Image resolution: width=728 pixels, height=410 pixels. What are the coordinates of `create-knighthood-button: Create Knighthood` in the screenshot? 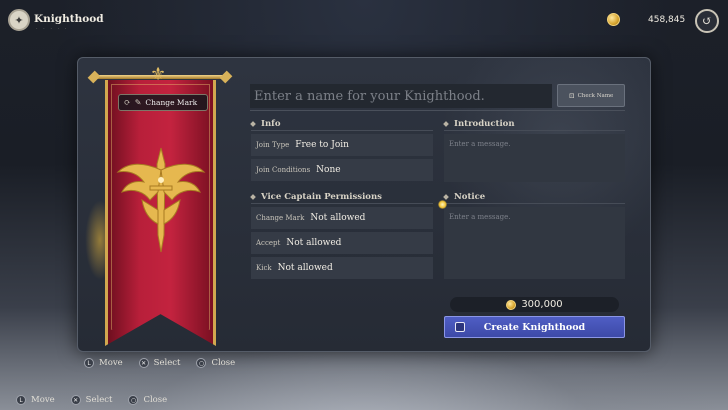 It's located at (534, 327).